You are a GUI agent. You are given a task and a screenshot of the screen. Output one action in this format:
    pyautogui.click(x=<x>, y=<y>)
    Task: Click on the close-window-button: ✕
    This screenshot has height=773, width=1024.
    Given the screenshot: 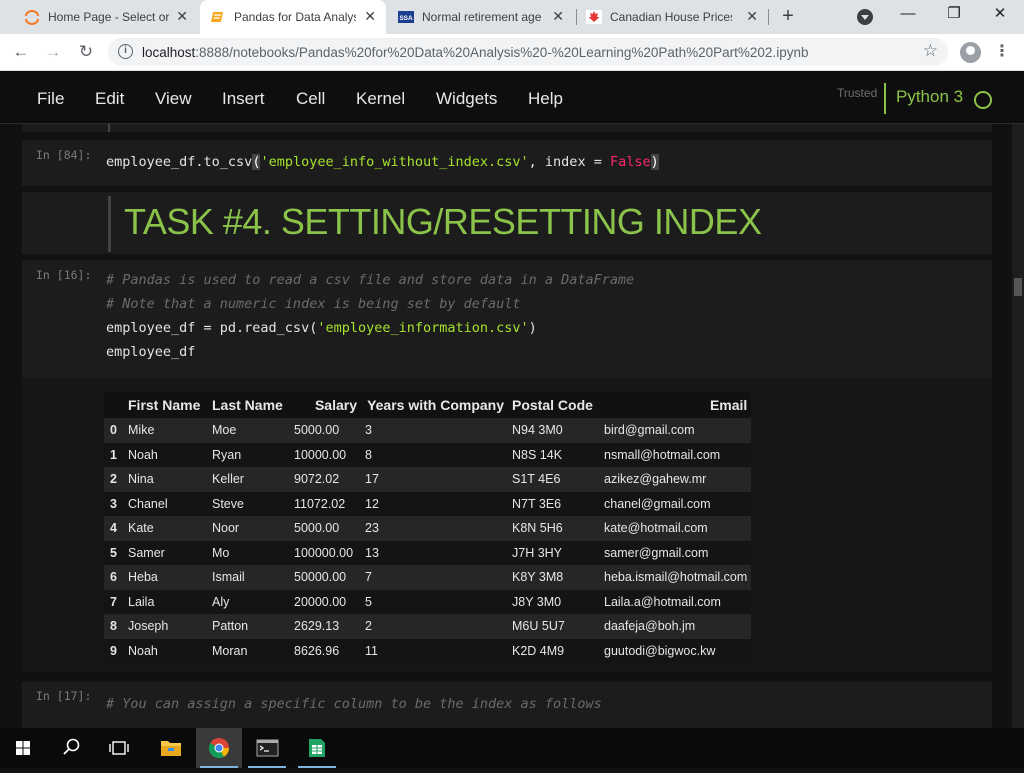 What is the action you would take?
    pyautogui.click(x=1000, y=14)
    